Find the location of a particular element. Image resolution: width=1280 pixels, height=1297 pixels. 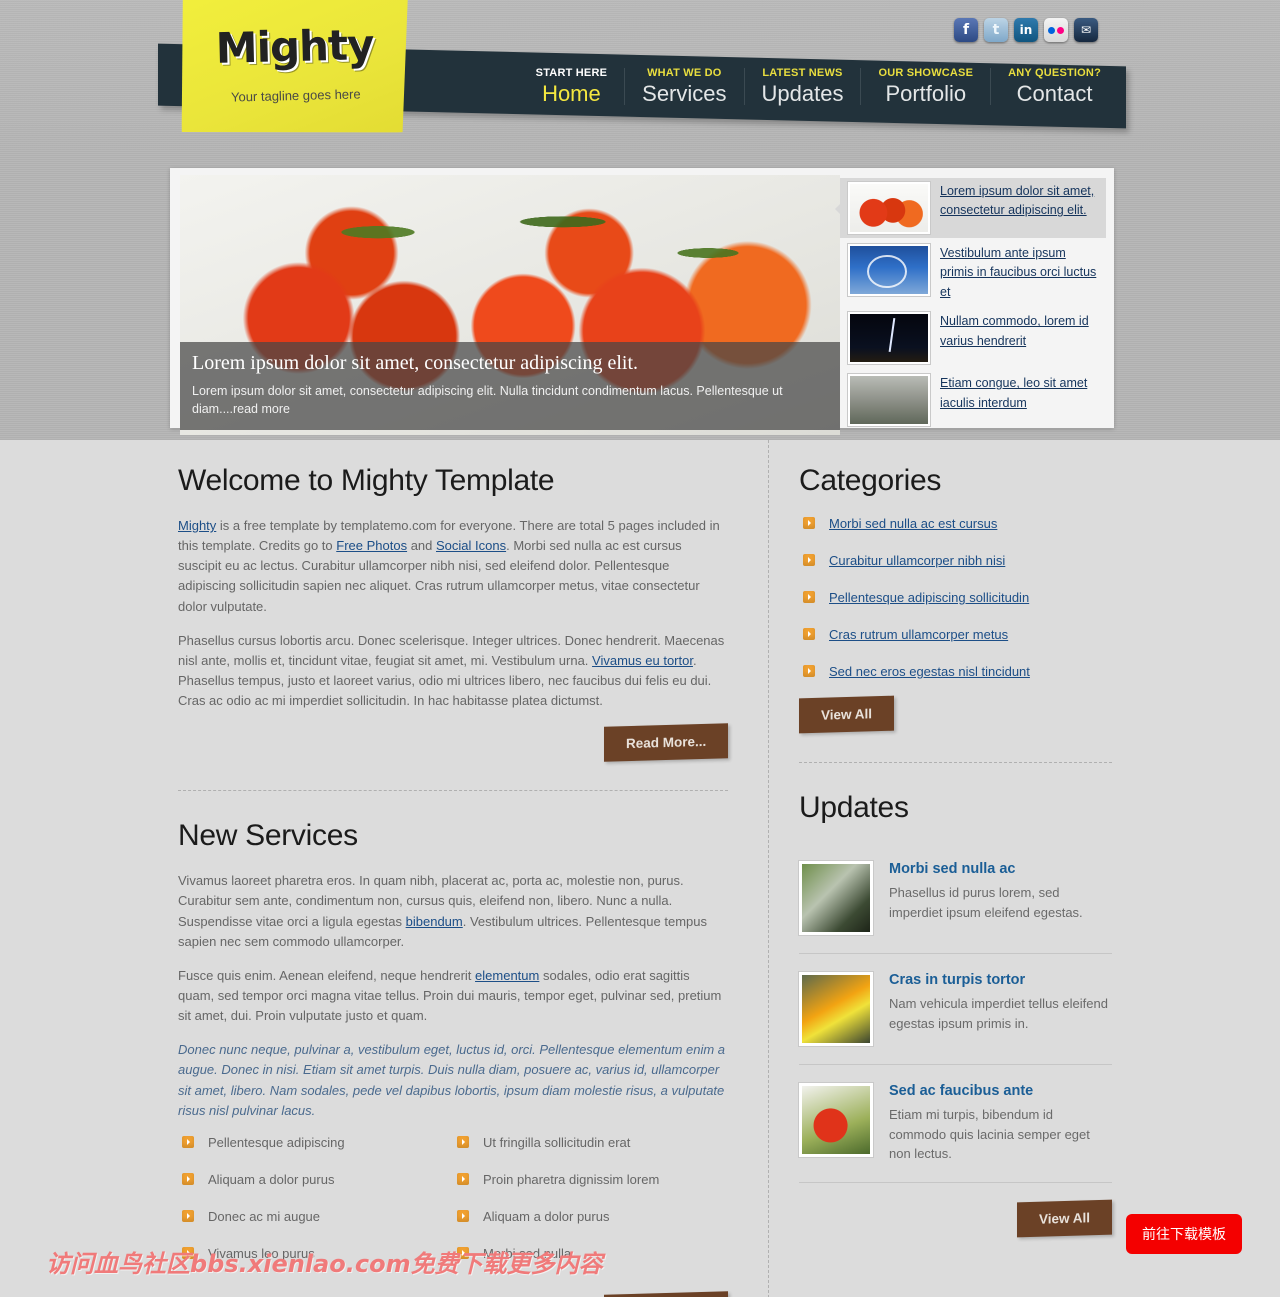

nav-item-portfolio: OUR SHOWCASE Portfolio is located at coordinates (925, 86).